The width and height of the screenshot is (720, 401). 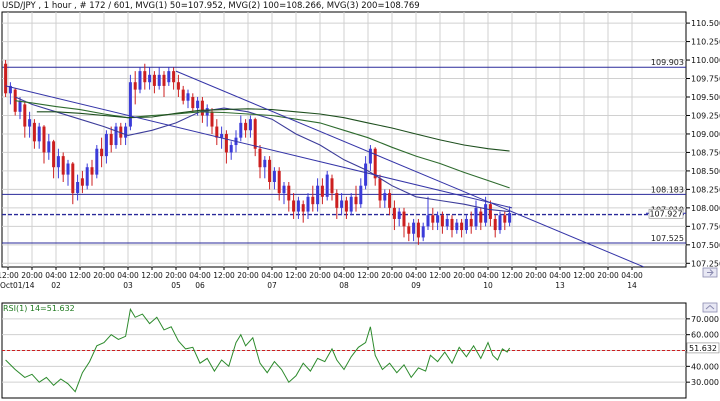 What do you see at coordinates (705, 208) in the screenshot?
I see `price-ytick-label: 108.000` at bounding box center [705, 208].